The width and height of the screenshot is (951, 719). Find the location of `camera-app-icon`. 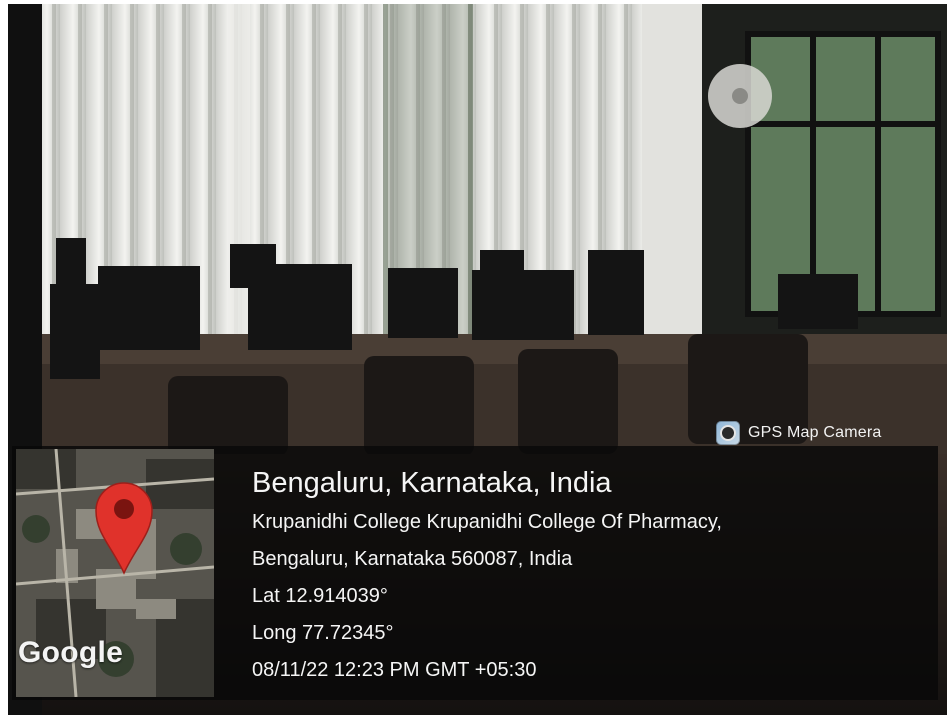

camera-app-icon is located at coordinates (728, 433).